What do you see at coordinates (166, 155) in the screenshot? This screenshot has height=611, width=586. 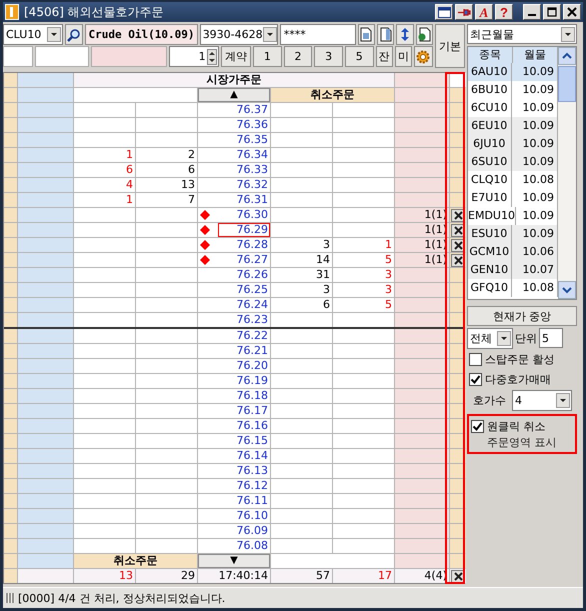 I see `table-cell: 2` at bounding box center [166, 155].